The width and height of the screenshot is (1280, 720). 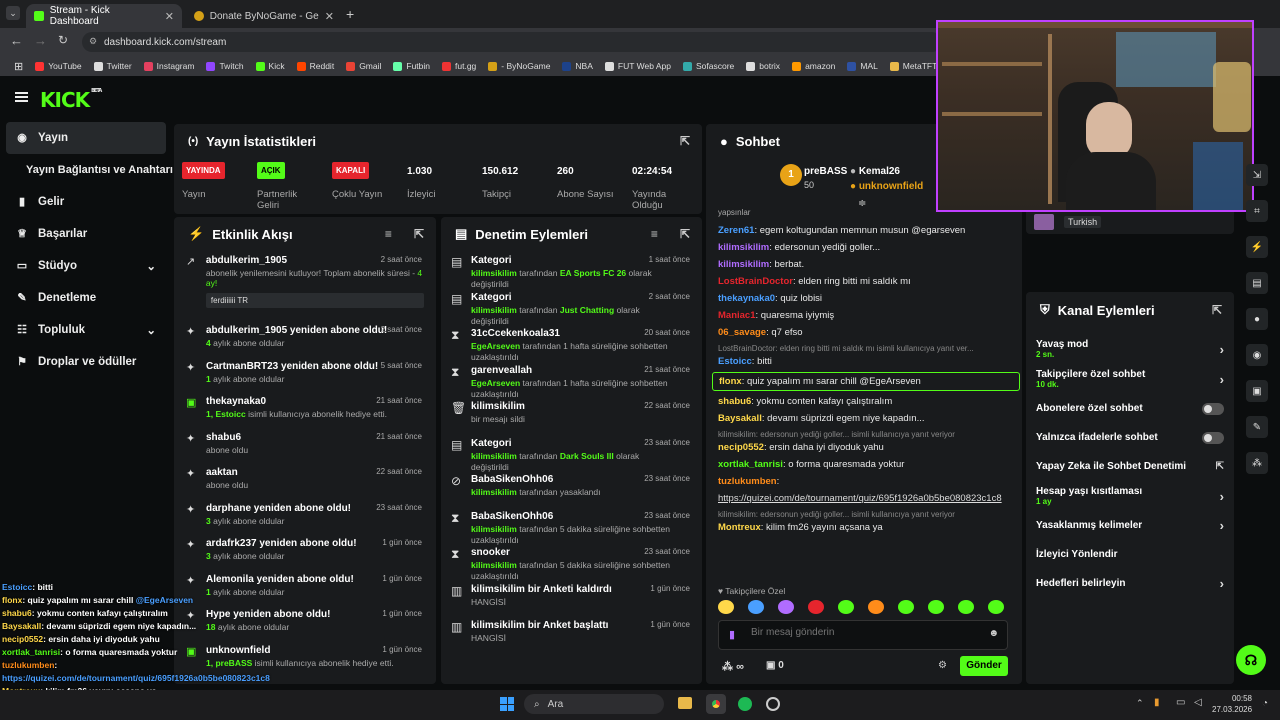 I want to click on expand-icon: ≑, so click(x=862, y=203).